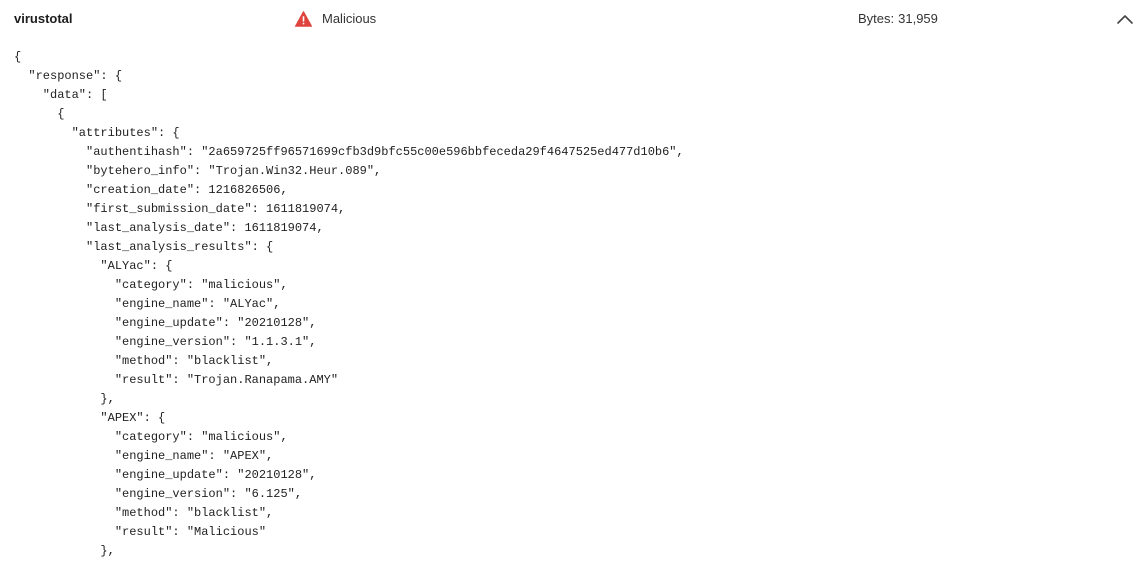 Image resolution: width=1136 pixels, height=561 pixels. Describe the element at coordinates (97, 133) in the screenshot. I see `json-line: "attributes": {` at that location.